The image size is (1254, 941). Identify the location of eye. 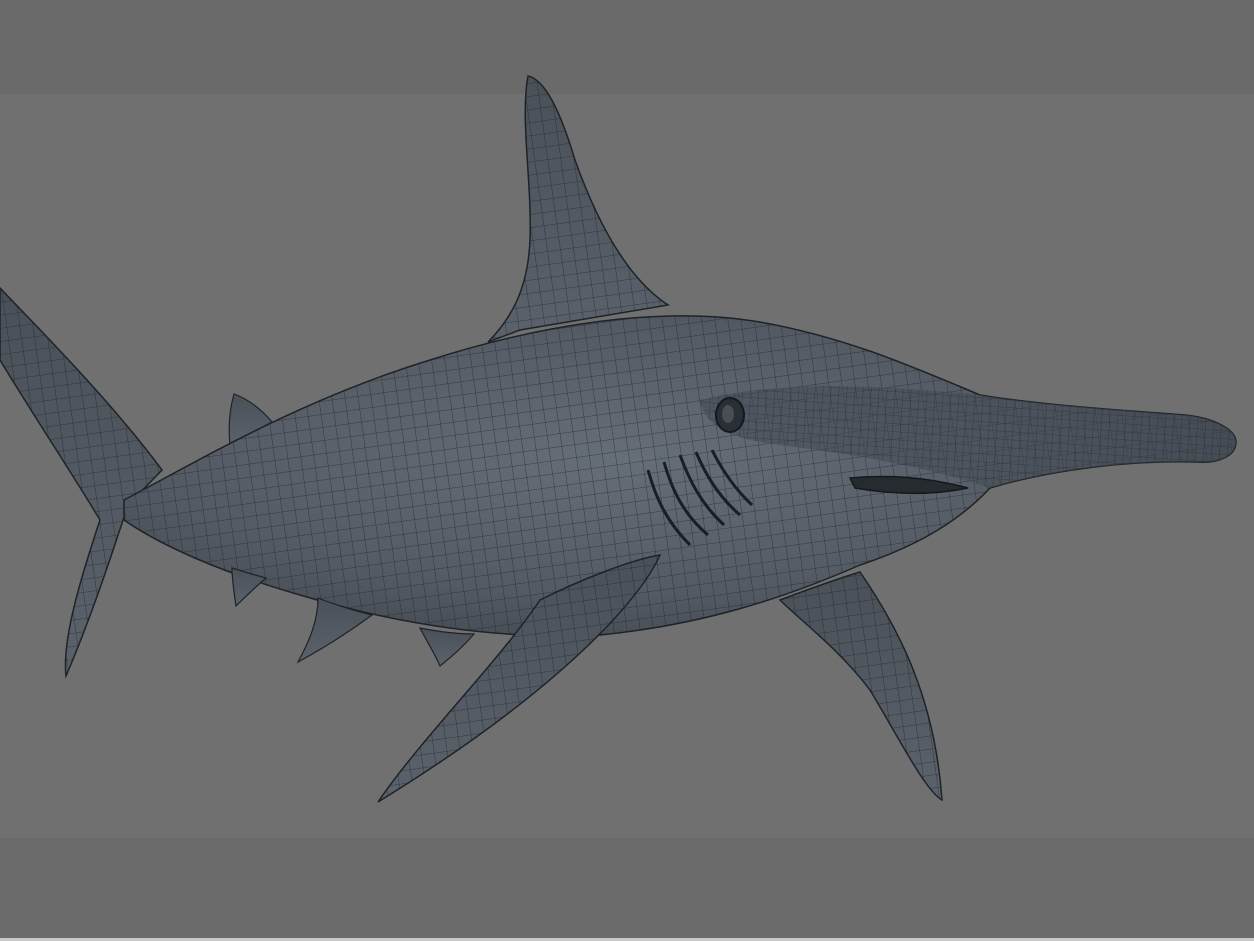
(730, 415).